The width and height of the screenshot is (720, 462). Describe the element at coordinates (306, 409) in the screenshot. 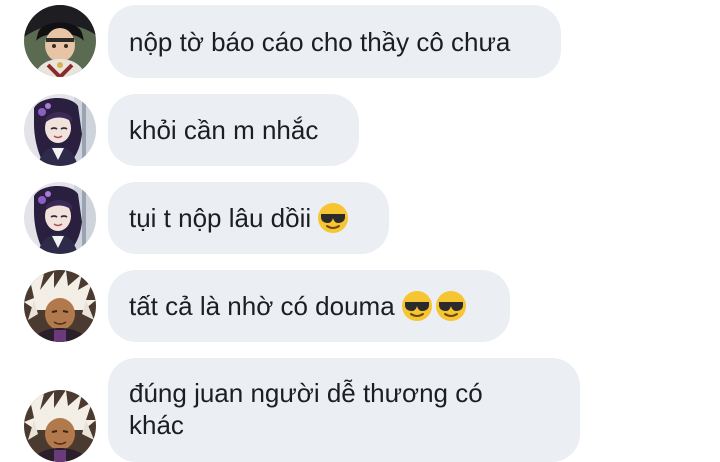

I see `message-text: đúng juan người dễ thương có khác` at that location.